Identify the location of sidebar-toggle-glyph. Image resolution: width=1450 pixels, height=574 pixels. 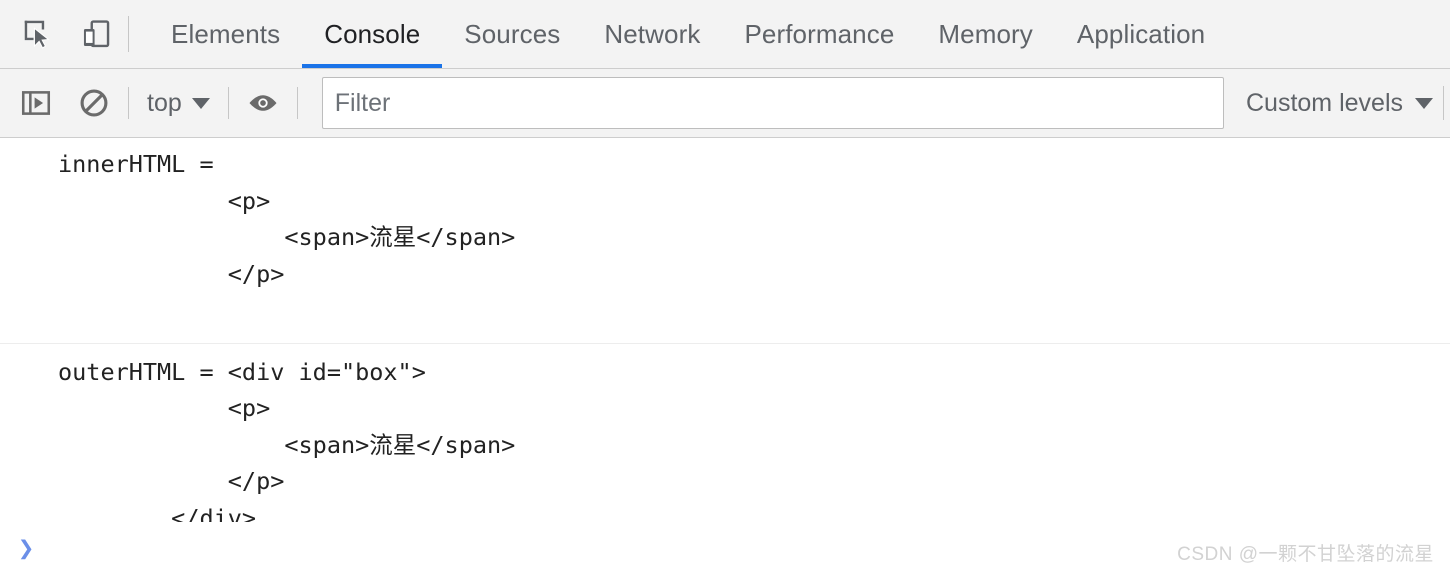
(36, 103).